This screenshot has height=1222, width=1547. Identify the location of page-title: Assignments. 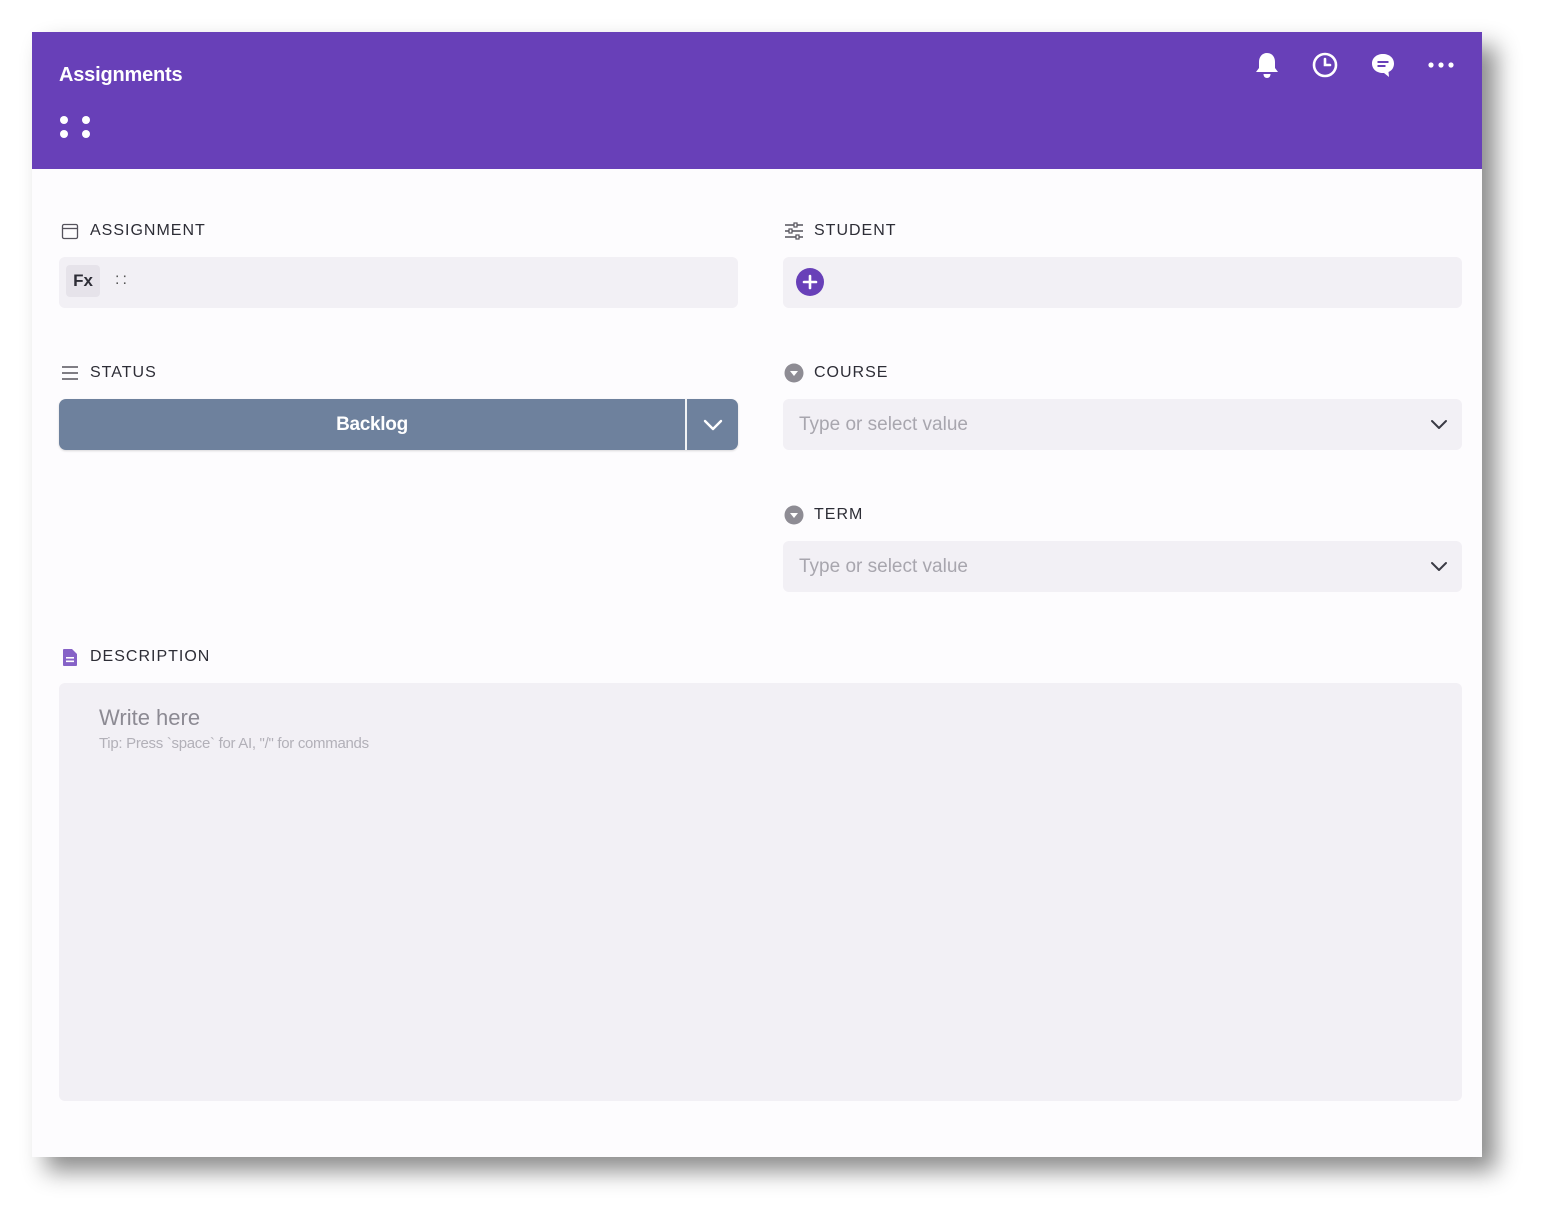
(121, 75).